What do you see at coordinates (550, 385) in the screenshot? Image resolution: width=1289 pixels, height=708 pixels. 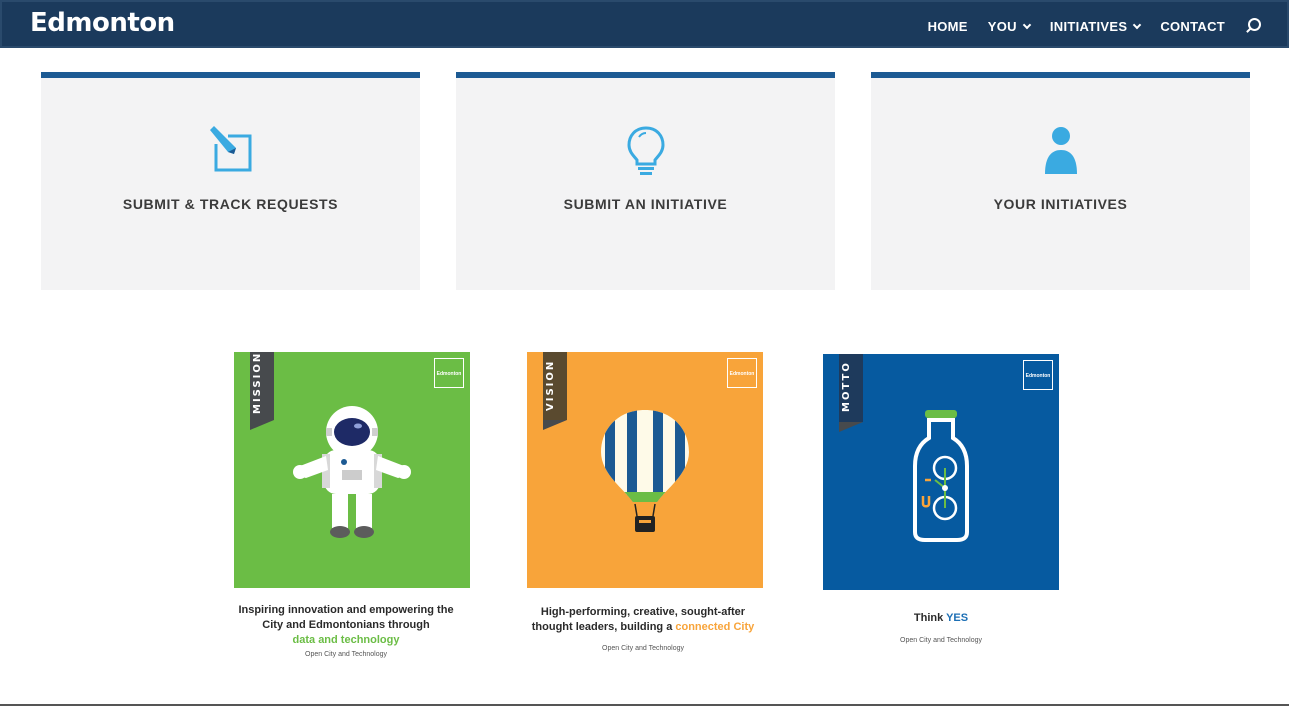 I see `ribbon-label: VISION` at bounding box center [550, 385].